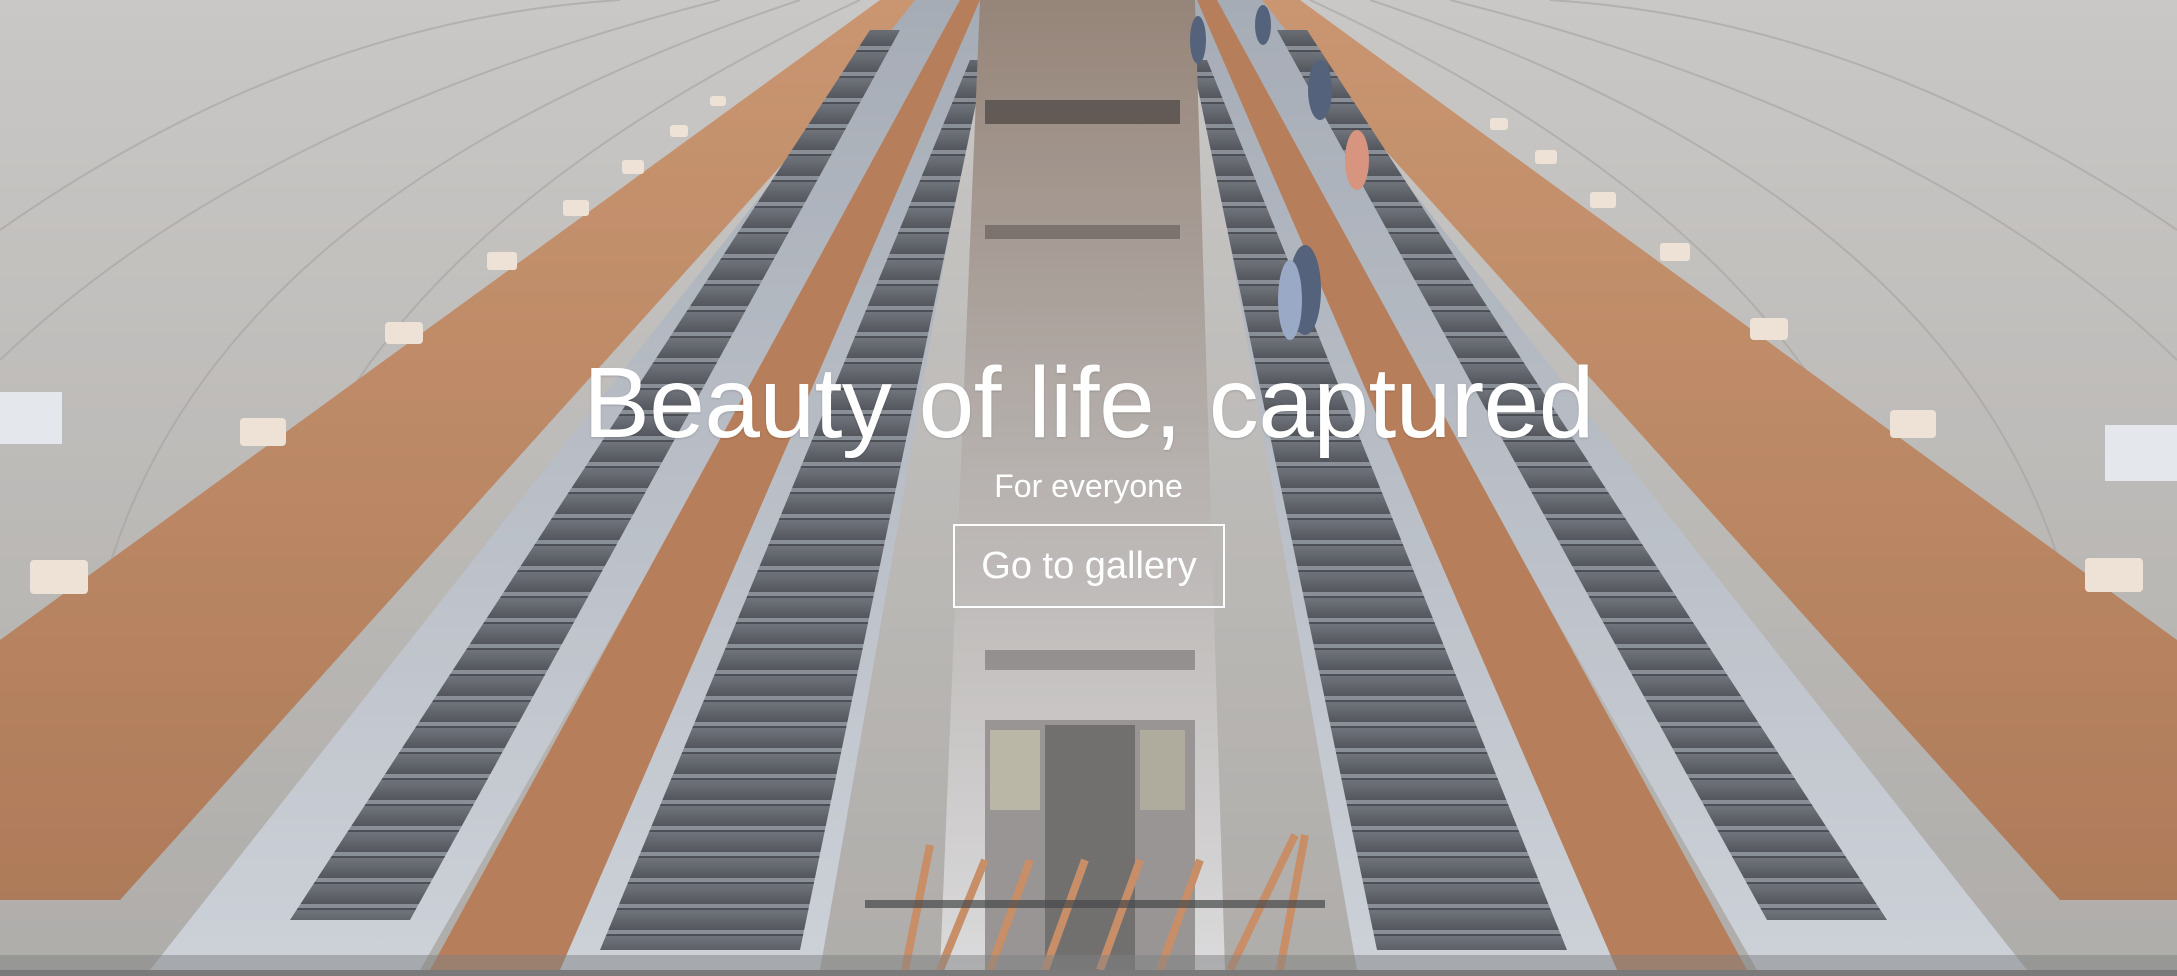 This screenshot has width=2177, height=976. What do you see at coordinates (1089, 566) in the screenshot?
I see `go-to-gallery-button: Go to gallery` at bounding box center [1089, 566].